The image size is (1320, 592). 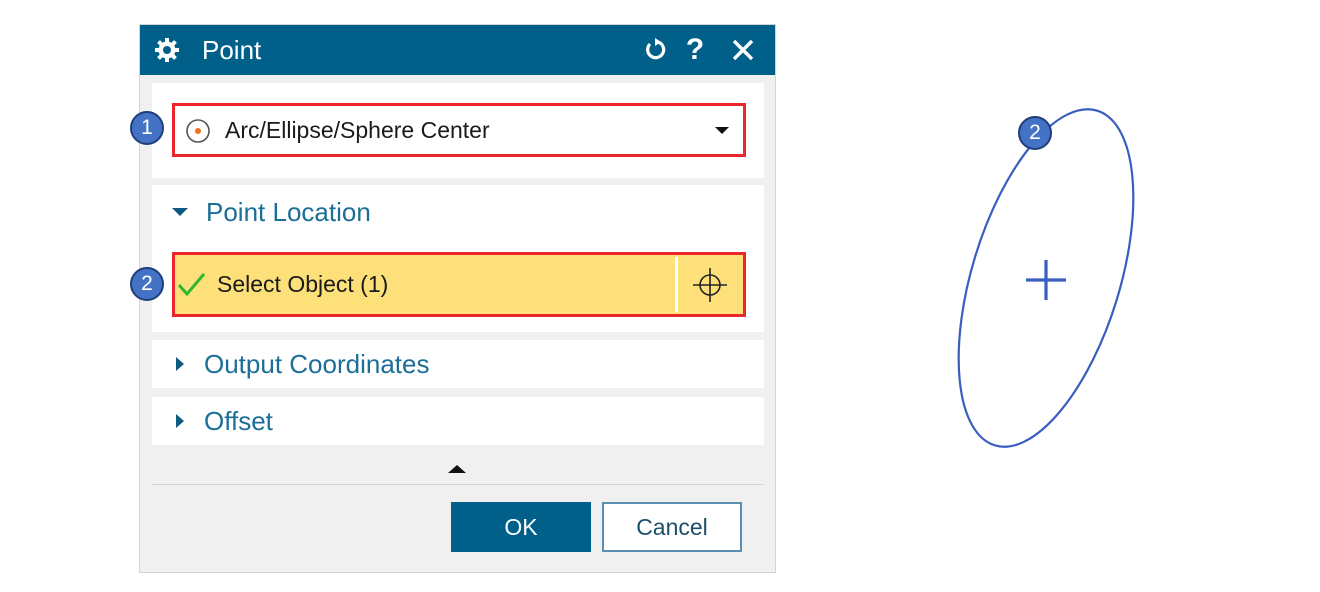 I want to click on select-object-label: Select Object (1), so click(x=303, y=284).